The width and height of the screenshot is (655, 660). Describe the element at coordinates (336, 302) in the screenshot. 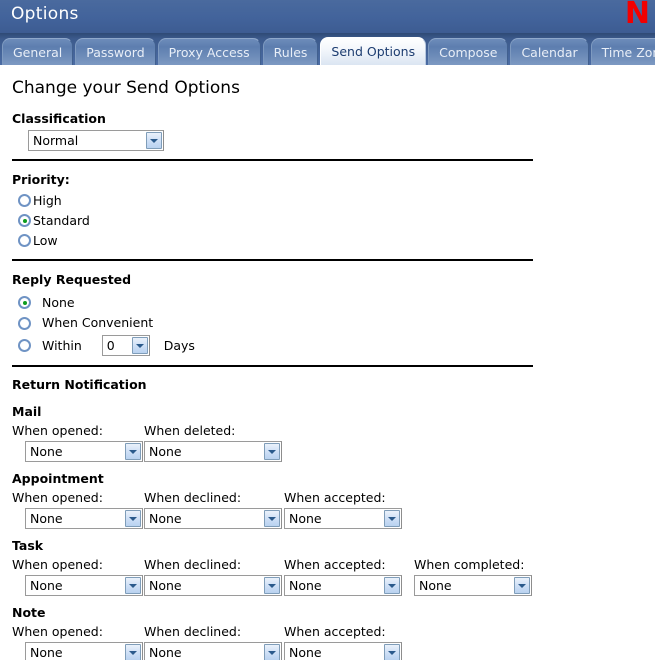

I see `reply-option-none: None` at that location.